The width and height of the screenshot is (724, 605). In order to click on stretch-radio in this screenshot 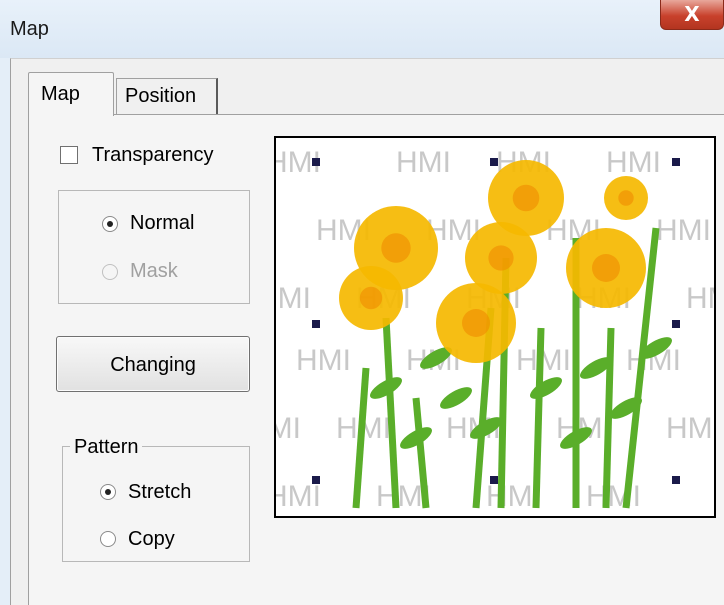, I will do `click(108, 492)`.